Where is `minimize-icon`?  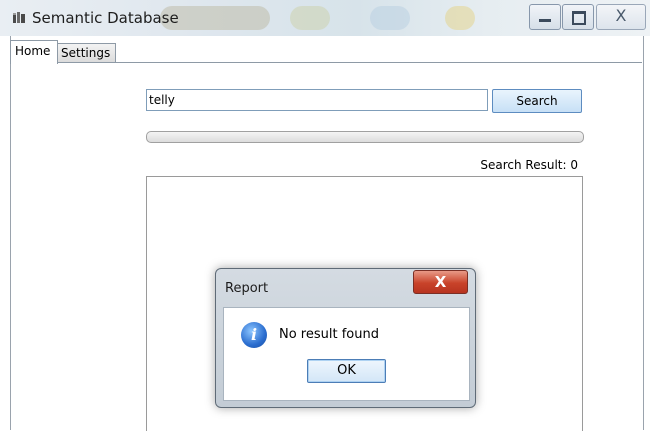
minimize-icon is located at coordinates (545, 20).